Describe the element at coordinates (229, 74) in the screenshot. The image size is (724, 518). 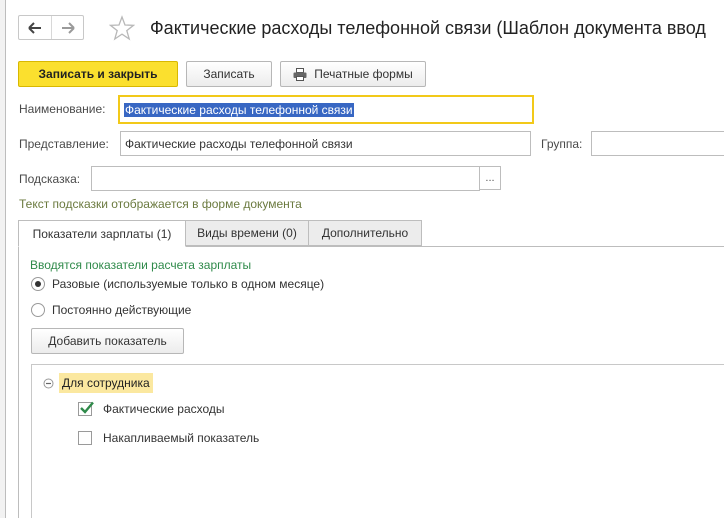
I see `save-button: Записать` at that location.